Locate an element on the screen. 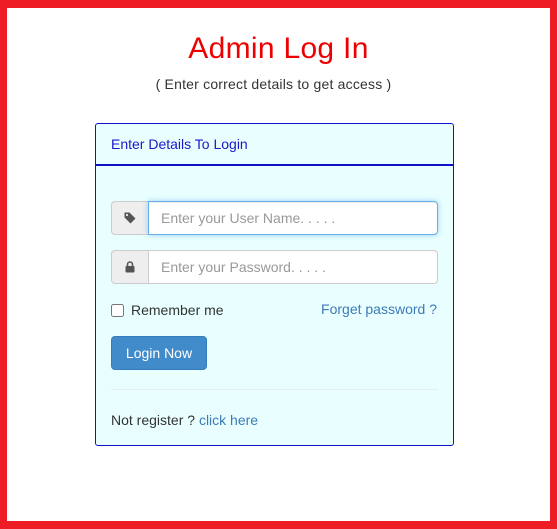  remember-me: Remember me is located at coordinates (167, 310).